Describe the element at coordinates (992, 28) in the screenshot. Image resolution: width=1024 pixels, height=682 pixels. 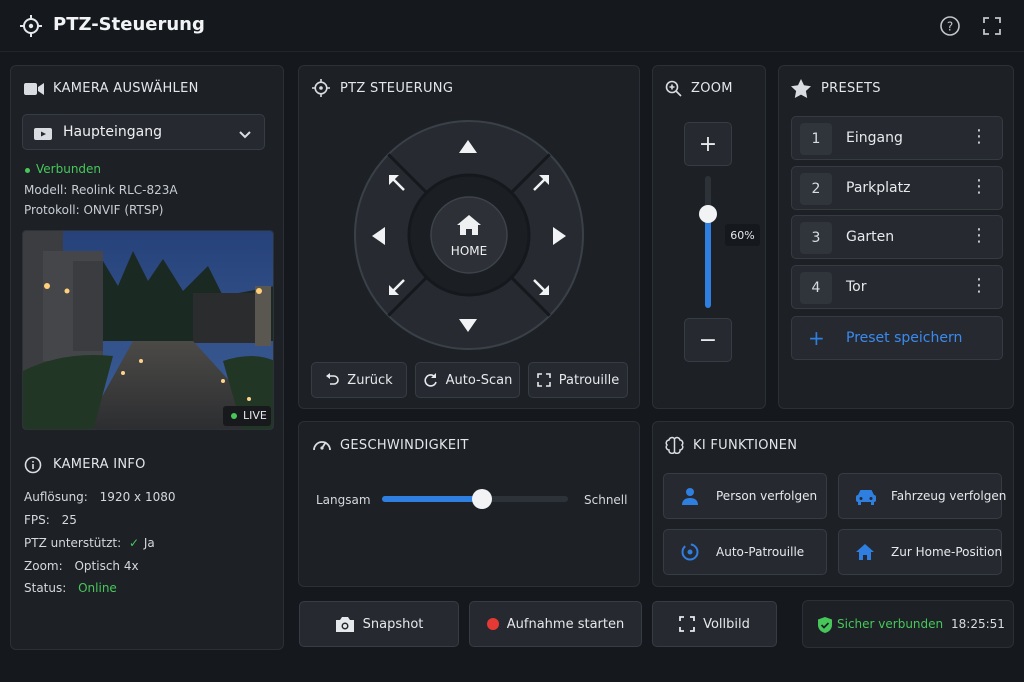
I see `fullscreen-icon` at that location.